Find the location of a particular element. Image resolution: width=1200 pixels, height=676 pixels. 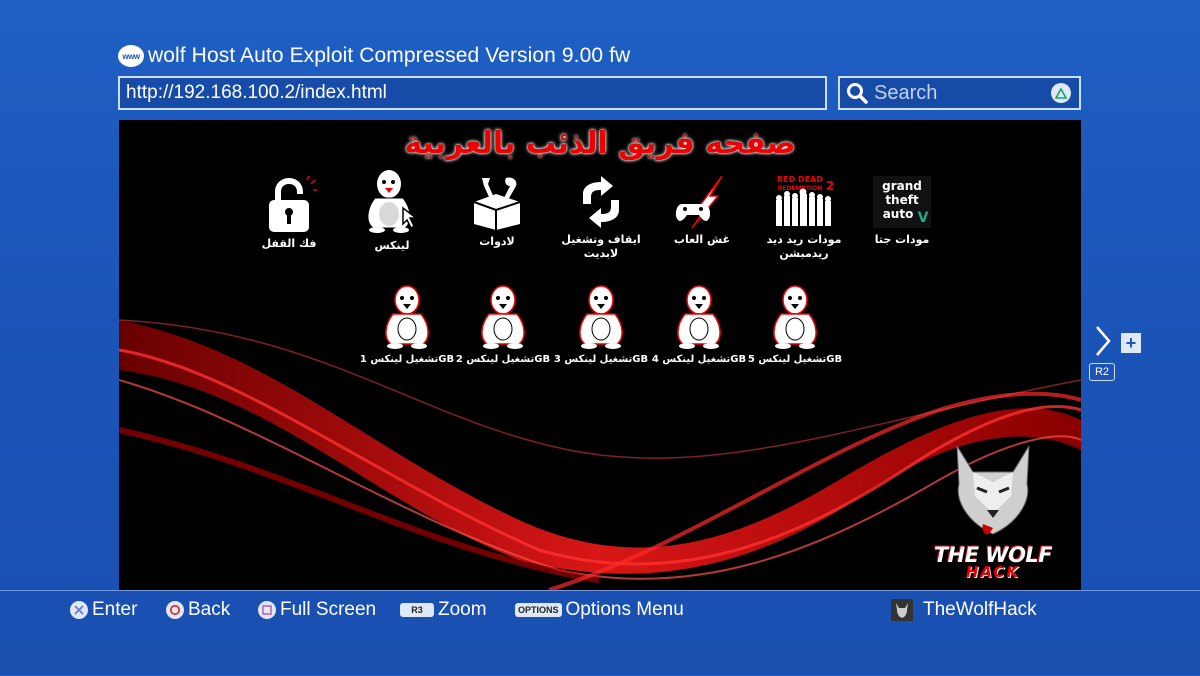

options-hint: OPTIONS Options Menu is located at coordinates (599, 610).